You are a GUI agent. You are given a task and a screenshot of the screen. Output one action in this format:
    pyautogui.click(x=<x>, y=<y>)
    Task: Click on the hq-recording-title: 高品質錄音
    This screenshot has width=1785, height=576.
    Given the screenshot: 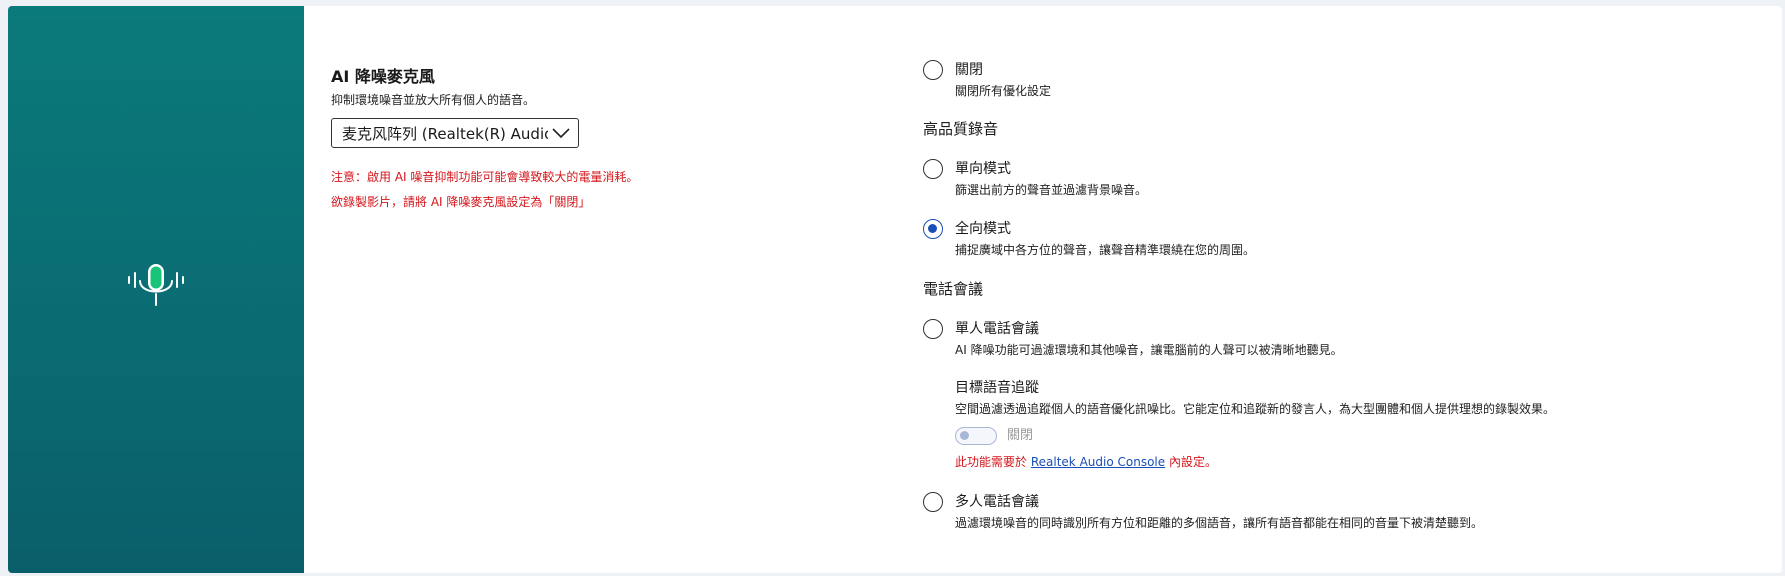 What is the action you would take?
    pyautogui.click(x=961, y=129)
    